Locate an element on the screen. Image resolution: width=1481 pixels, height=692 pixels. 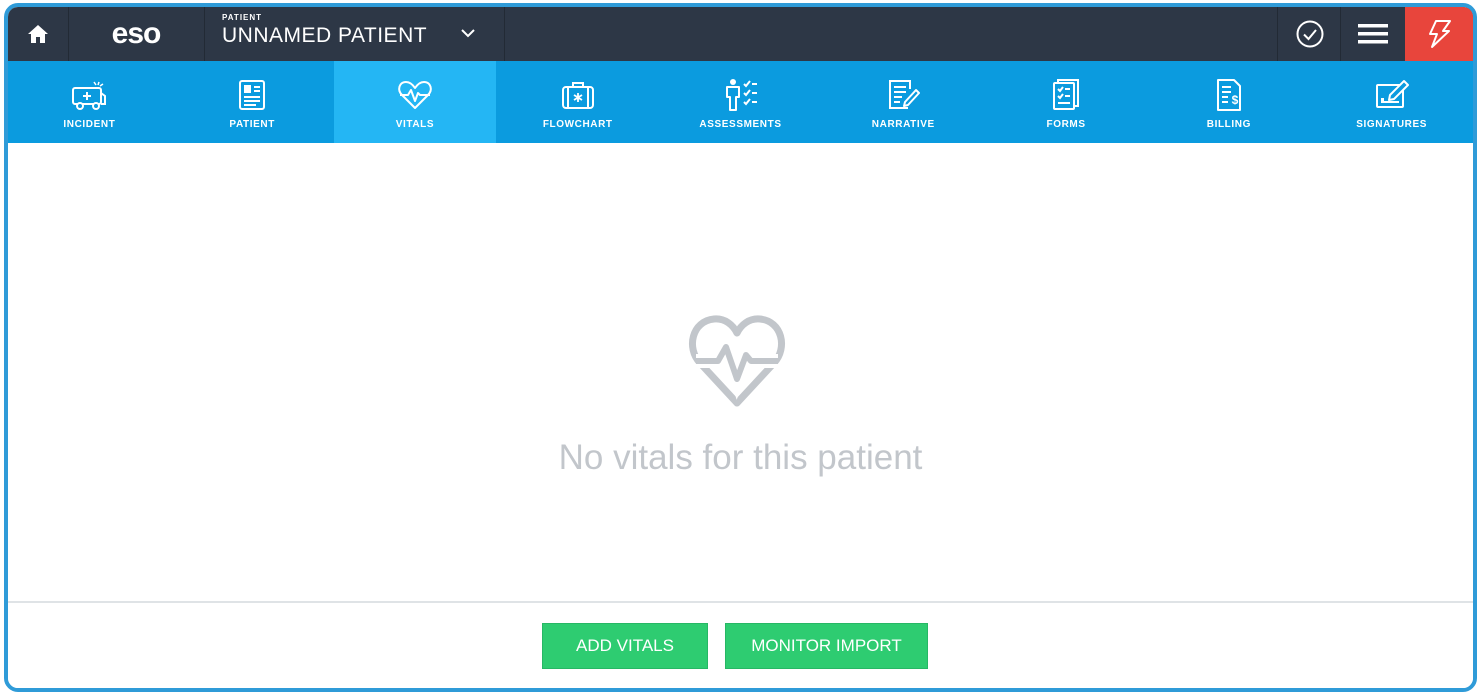
tab-signatures: SIGNATURES is located at coordinates (1391, 102).